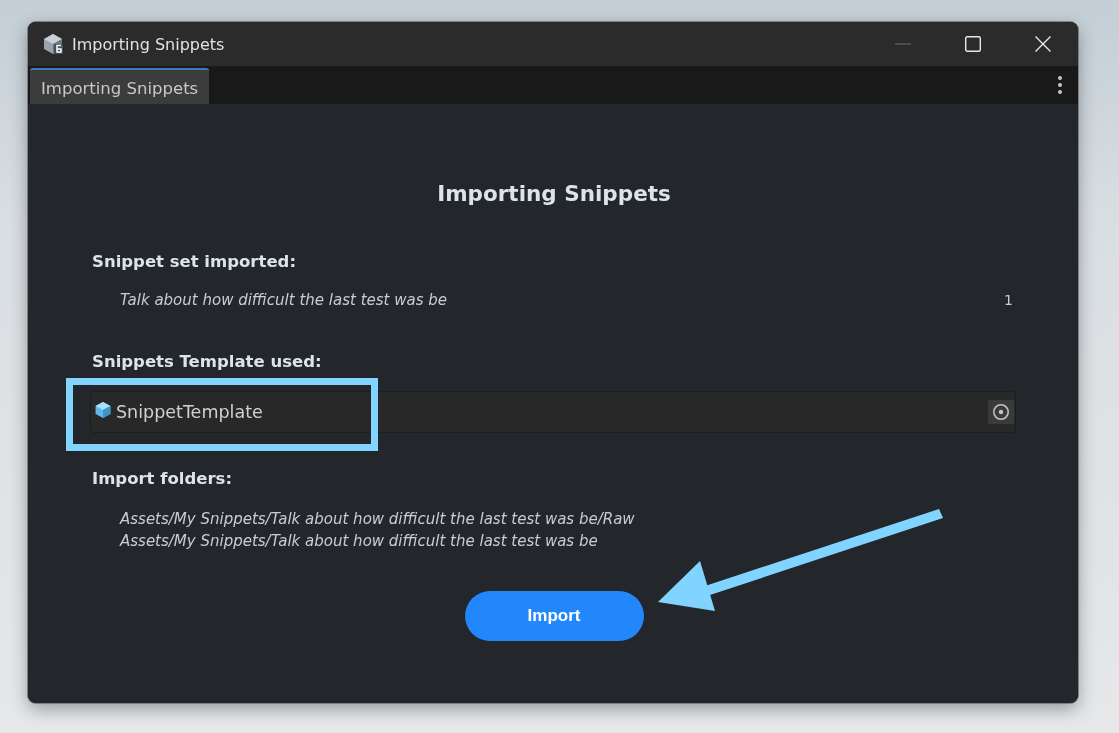  What do you see at coordinates (194, 262) in the screenshot?
I see `section-label: Snippet set imported:` at bounding box center [194, 262].